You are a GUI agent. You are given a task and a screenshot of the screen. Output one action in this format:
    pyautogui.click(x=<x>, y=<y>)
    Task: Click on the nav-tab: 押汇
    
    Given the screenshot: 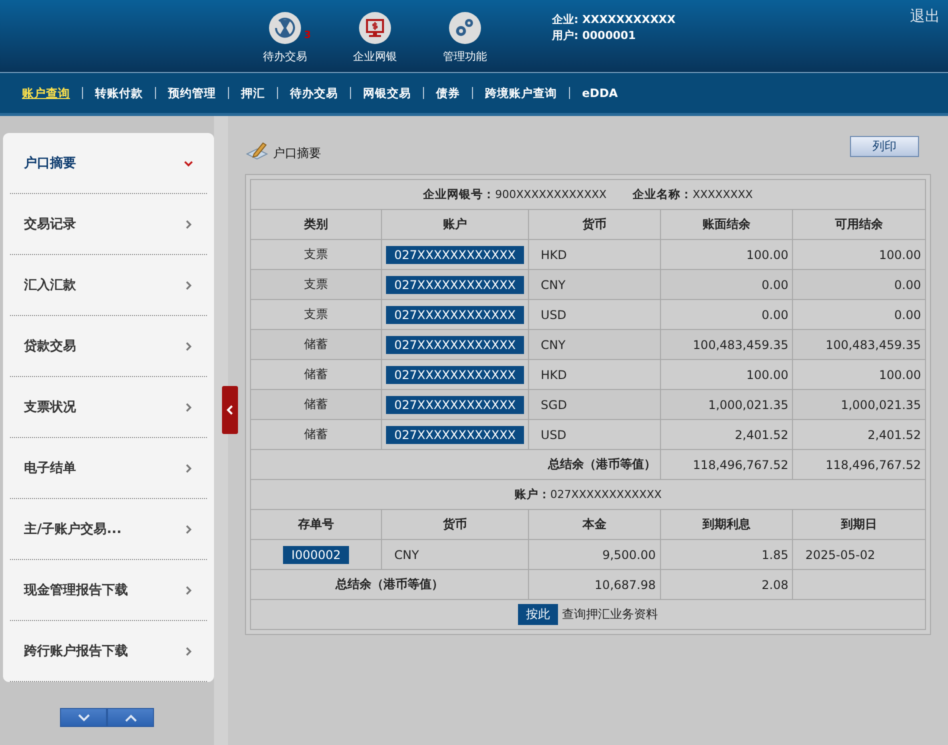 What is the action you would take?
    pyautogui.click(x=253, y=93)
    